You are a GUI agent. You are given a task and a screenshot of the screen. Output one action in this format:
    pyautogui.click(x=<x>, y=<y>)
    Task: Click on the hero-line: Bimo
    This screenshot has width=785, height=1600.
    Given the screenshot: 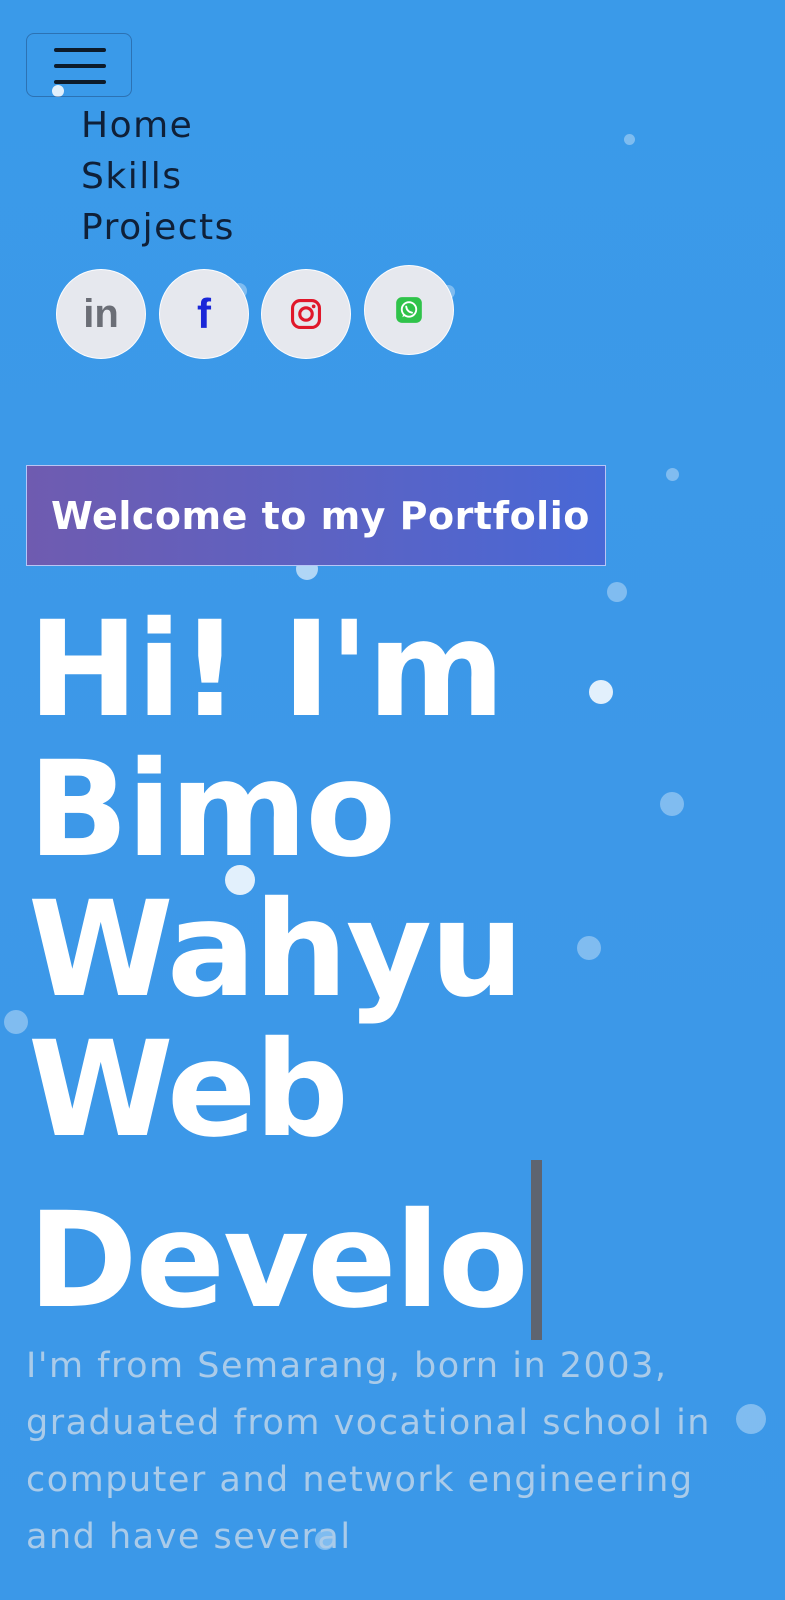 What is the action you would take?
    pyautogui.click(x=212, y=810)
    